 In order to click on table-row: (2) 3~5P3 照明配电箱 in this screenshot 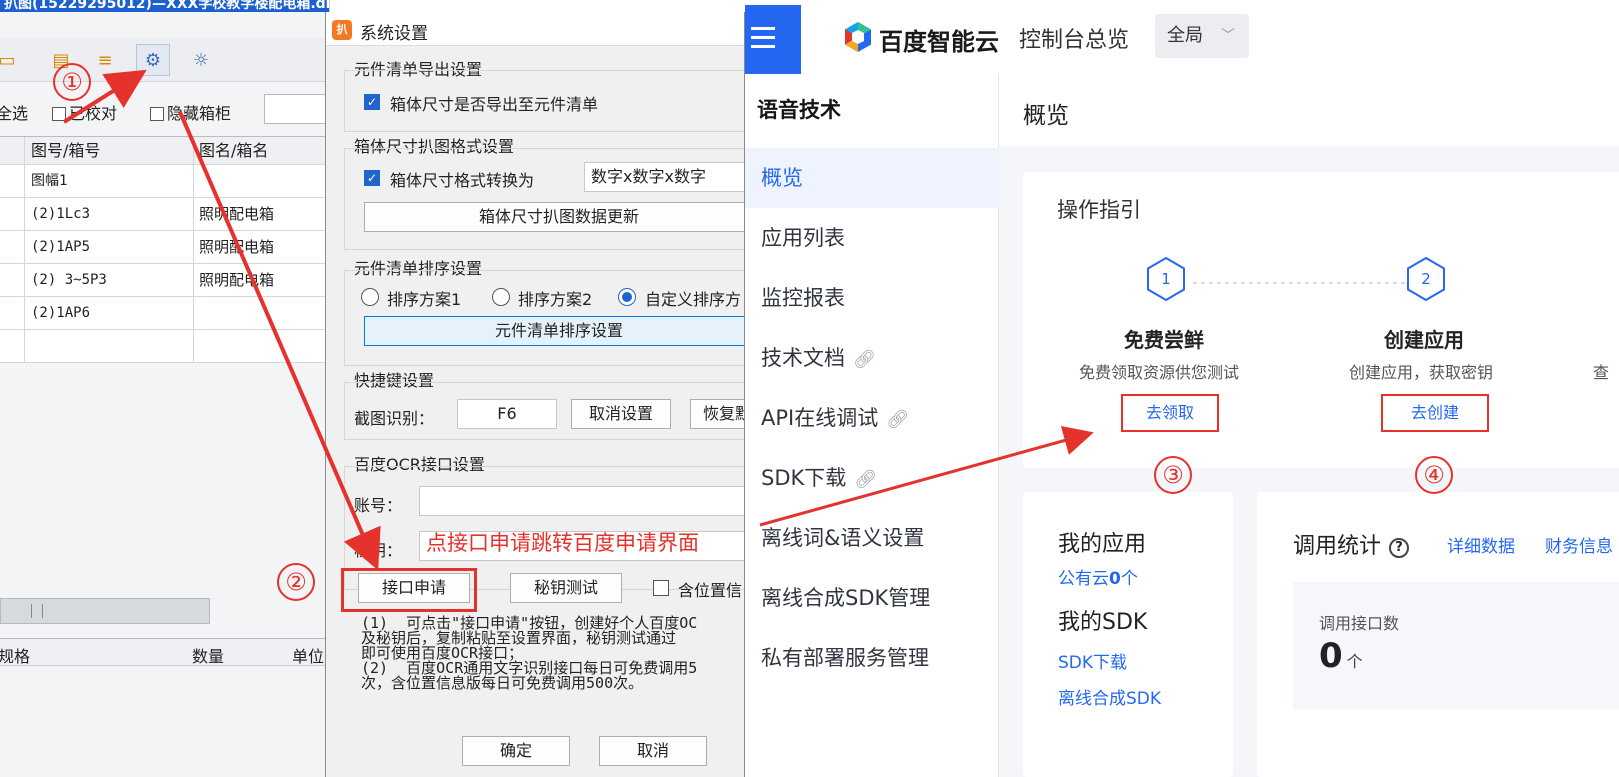, I will do `click(164, 280)`.